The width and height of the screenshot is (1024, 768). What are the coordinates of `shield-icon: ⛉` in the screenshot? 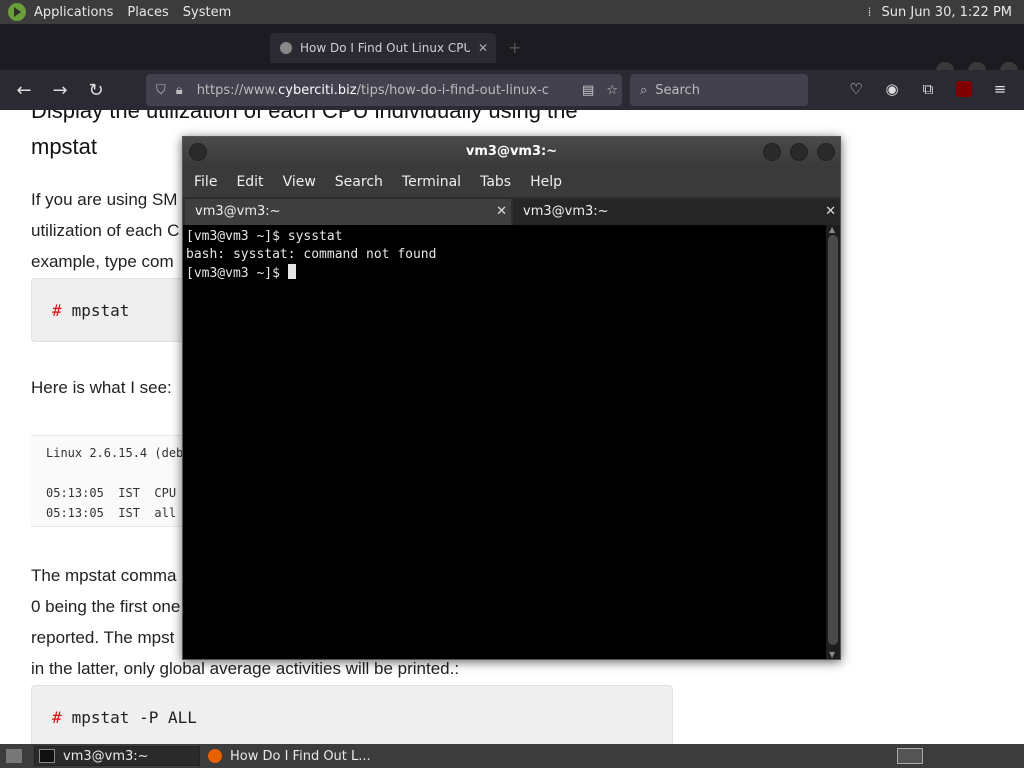 It's located at (161, 90).